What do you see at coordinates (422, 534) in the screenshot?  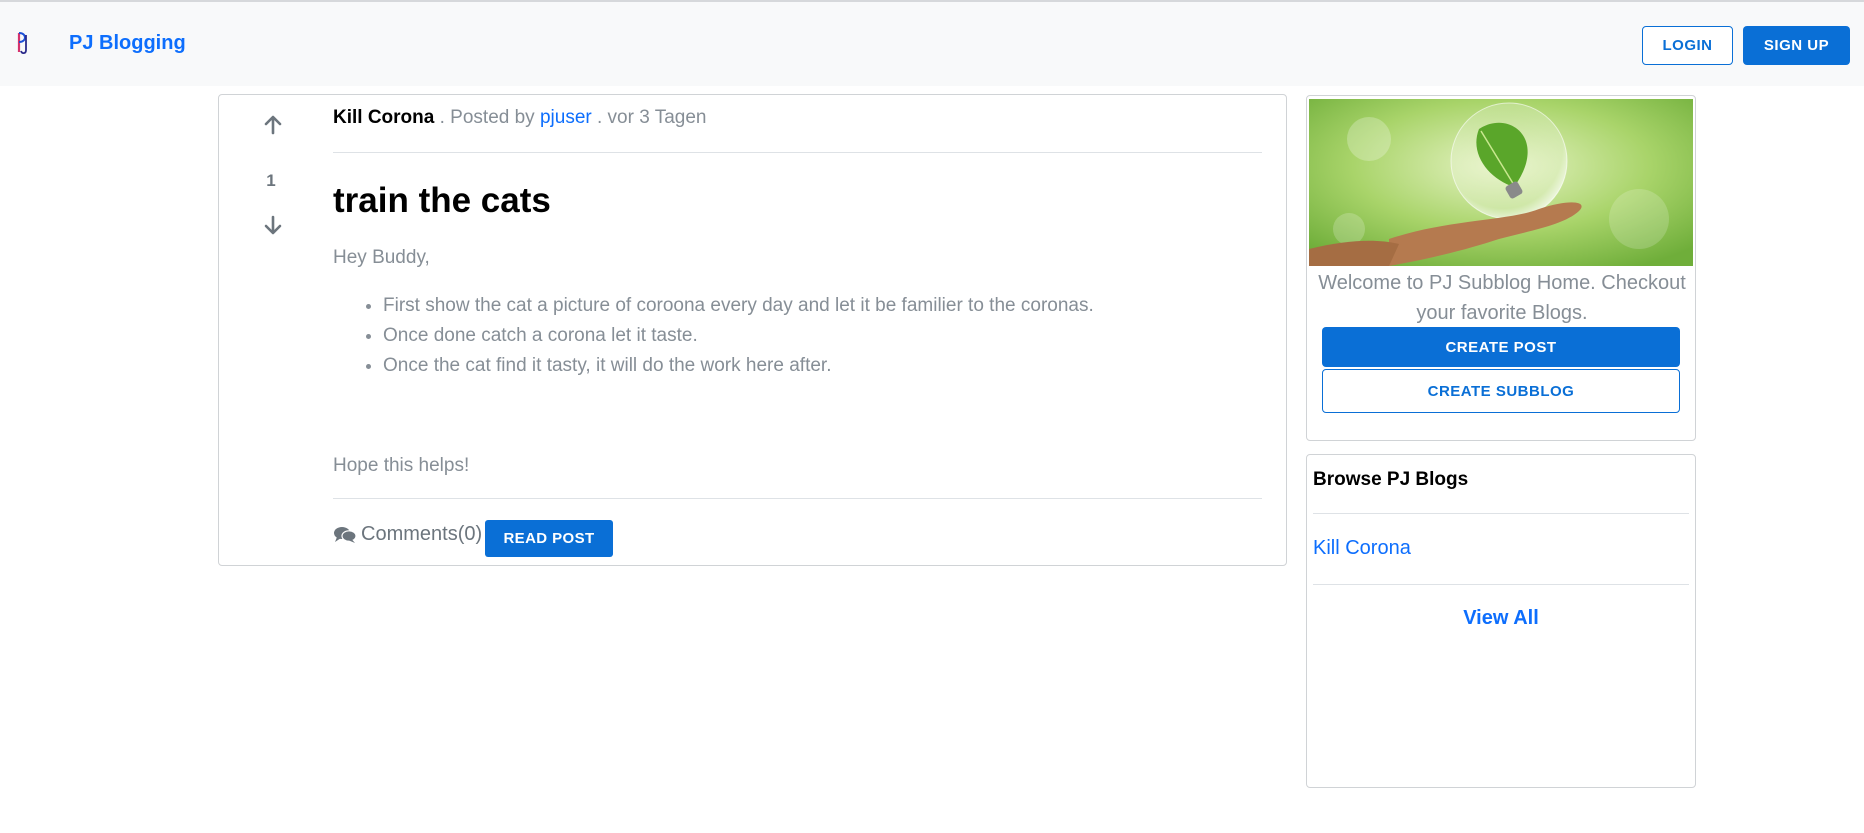 I see `comments-label: Comments(0)` at bounding box center [422, 534].